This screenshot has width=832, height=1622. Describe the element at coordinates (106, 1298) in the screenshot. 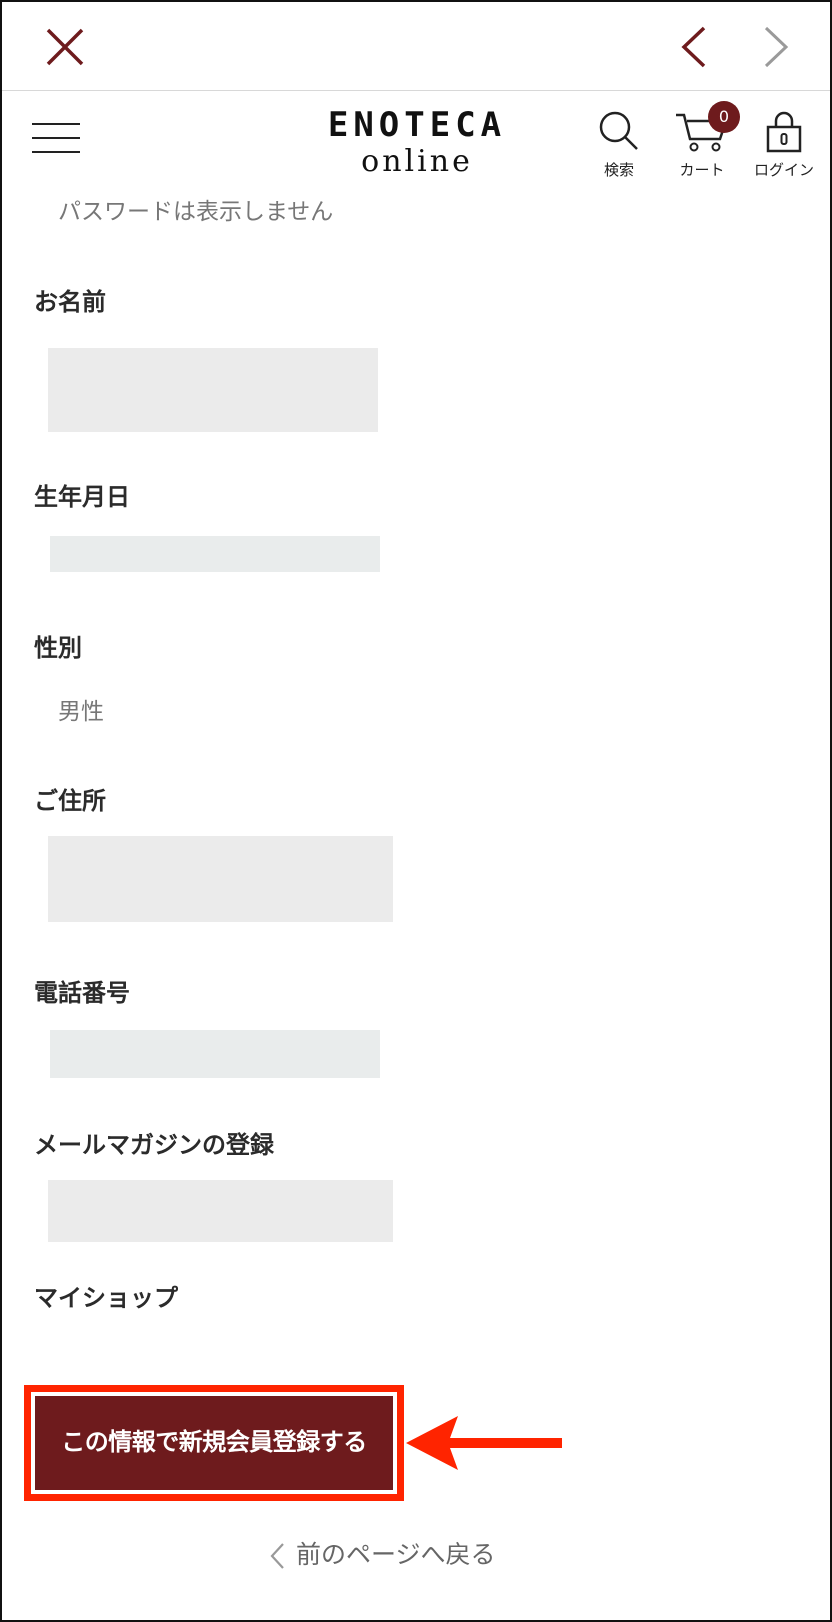

I see `myshop-label: マイショップ` at that location.